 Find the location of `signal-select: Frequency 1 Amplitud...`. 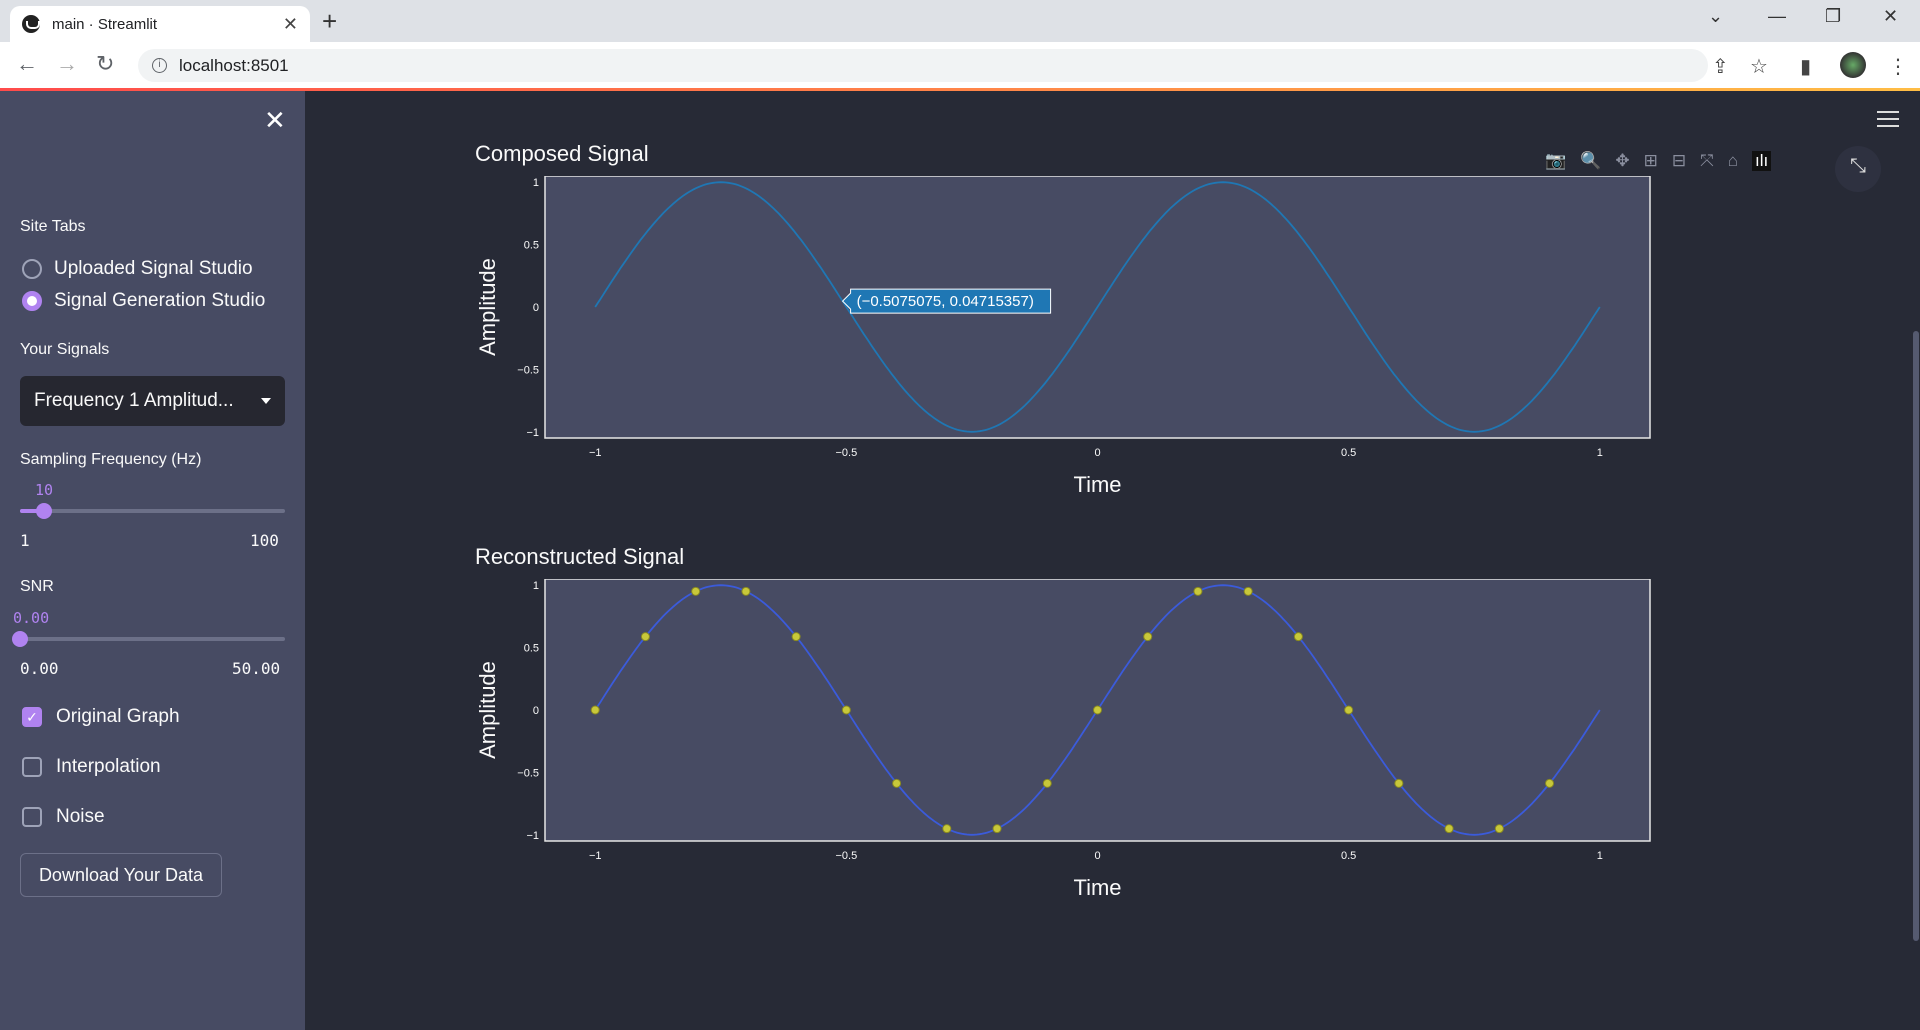

signal-select: Frequency 1 Amplitud... is located at coordinates (152, 401).